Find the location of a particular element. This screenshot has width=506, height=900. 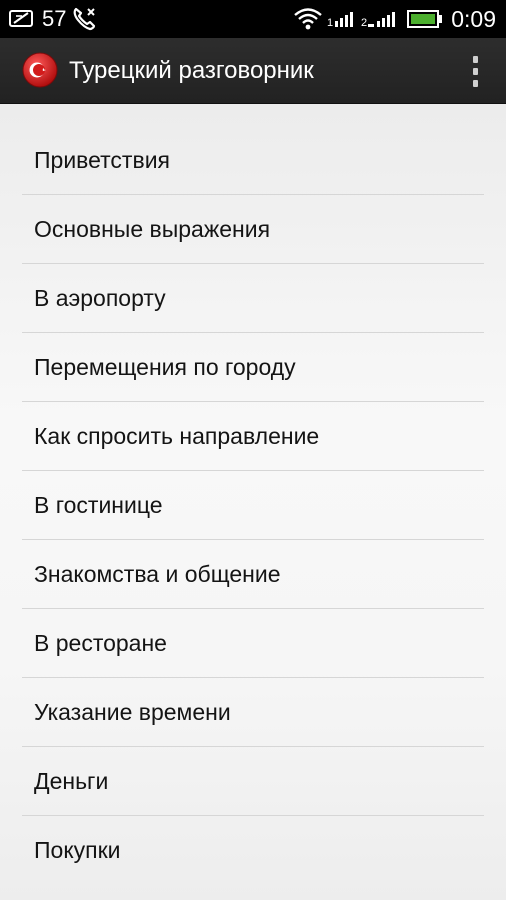

svg-text: 1 is located at coordinates (330, 23).